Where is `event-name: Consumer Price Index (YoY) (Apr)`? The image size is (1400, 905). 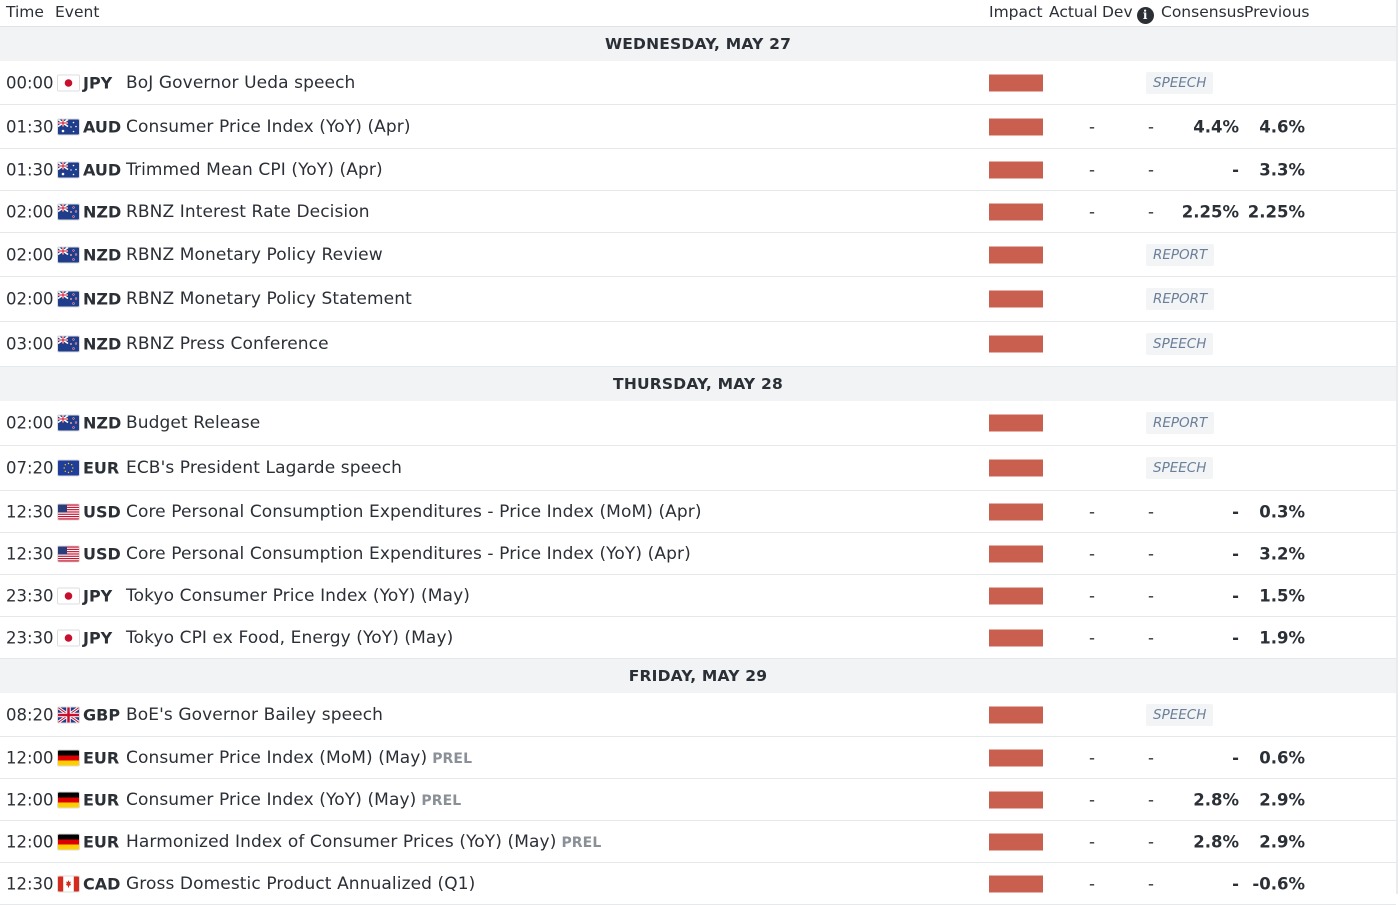
event-name: Consumer Price Index (YoY) (Apr) is located at coordinates (268, 127).